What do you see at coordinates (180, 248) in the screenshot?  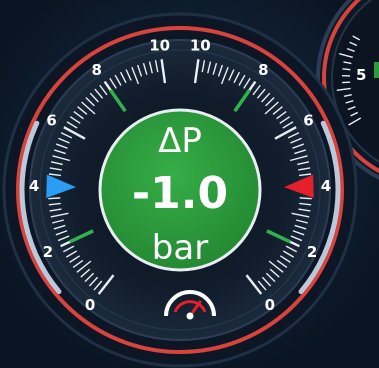 I see `gauge-unit: bar` at bounding box center [180, 248].